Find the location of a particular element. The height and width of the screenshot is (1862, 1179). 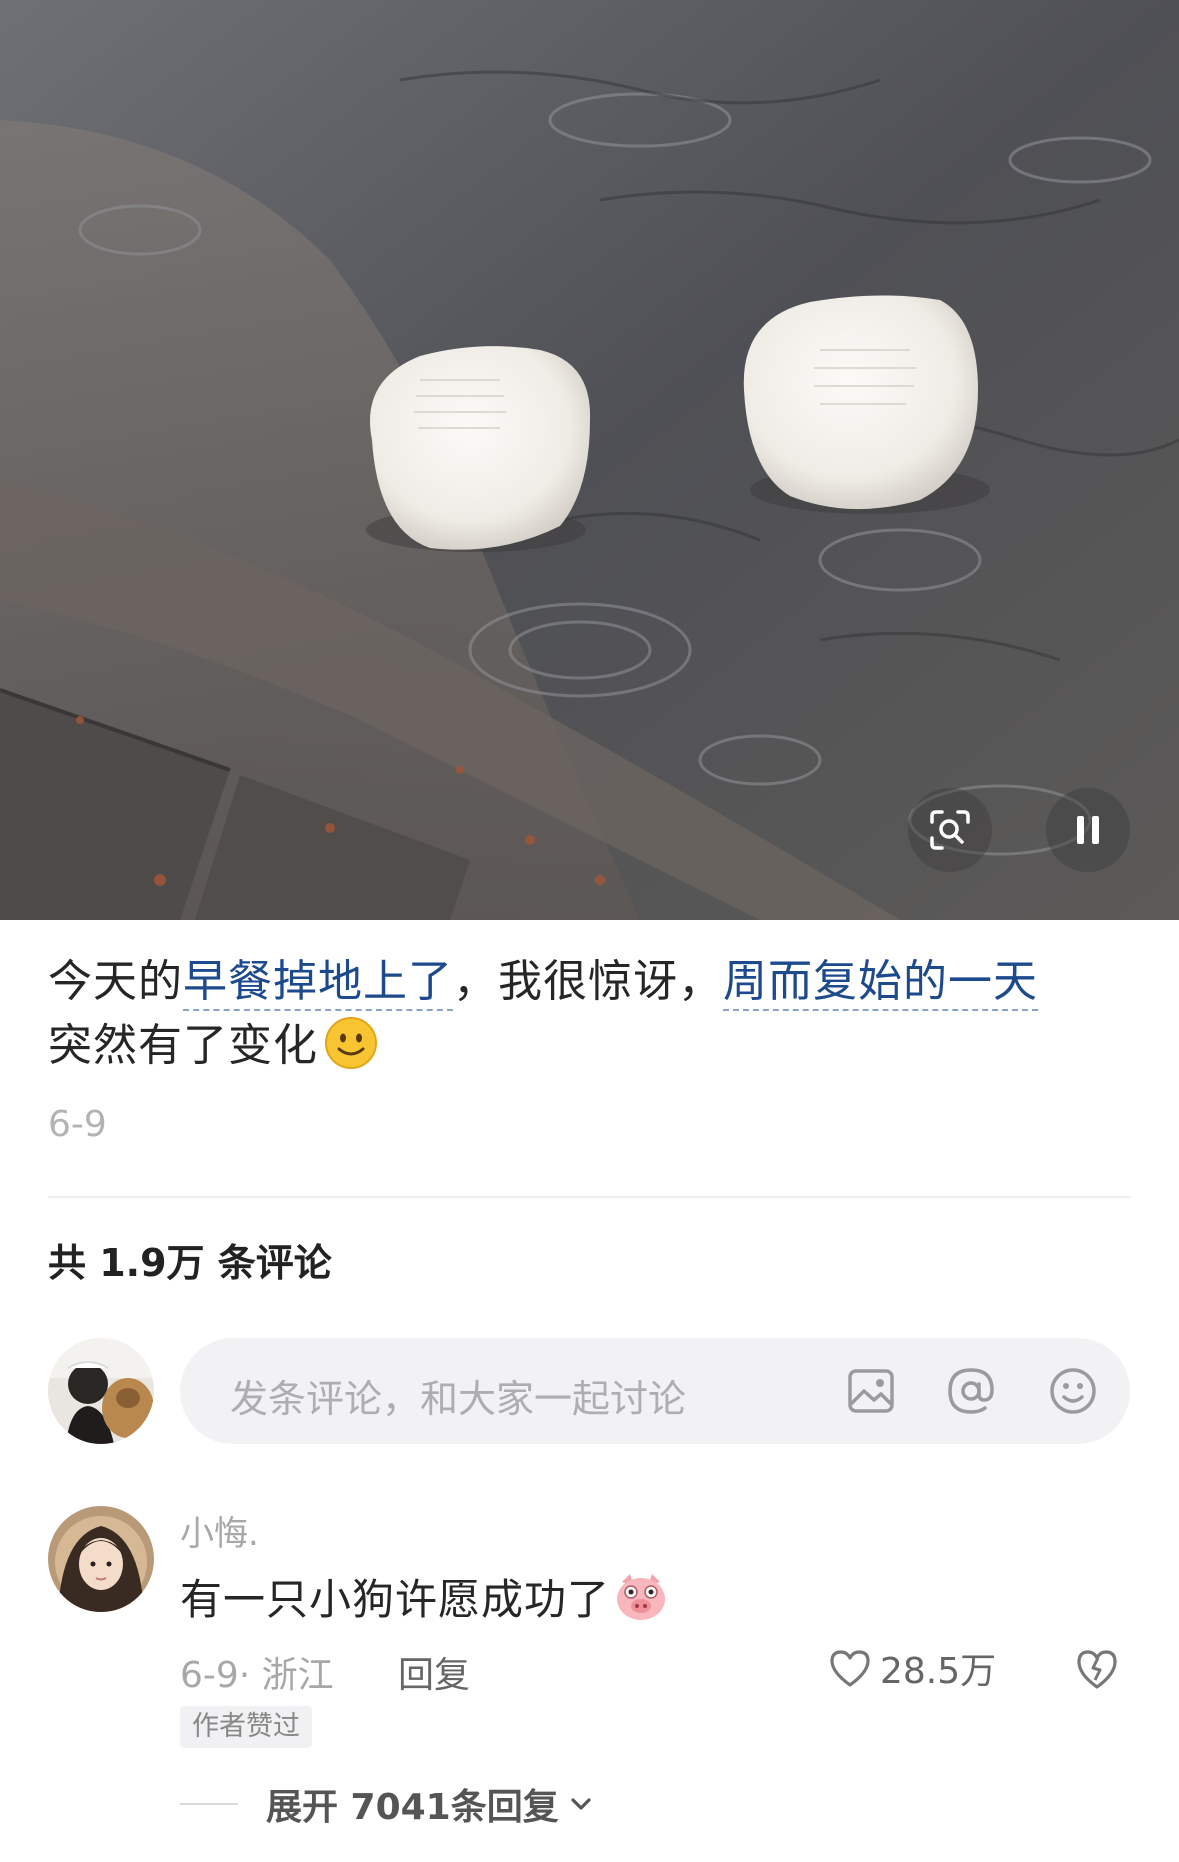

heart-icon is located at coordinates (850, 1668).